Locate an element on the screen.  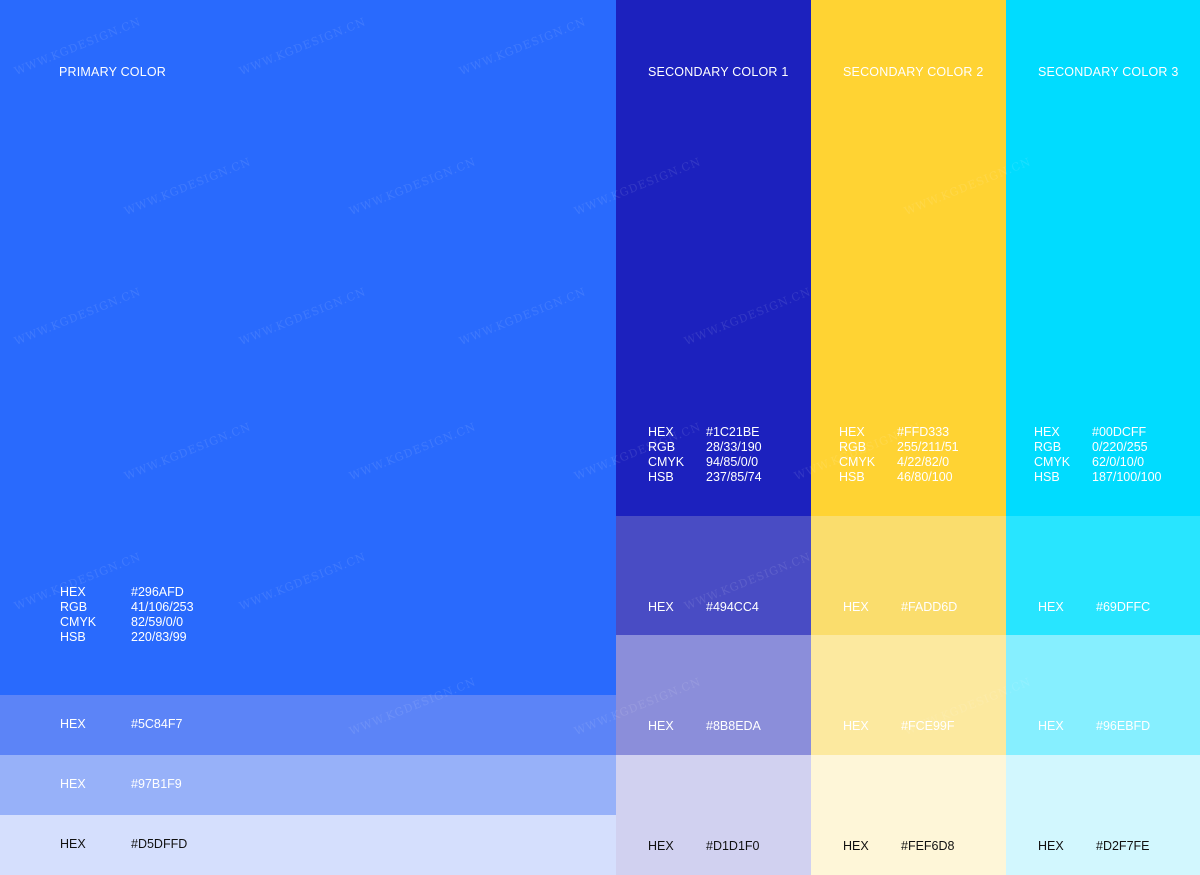
spec-row-rgb: RGB 255/211/51 is located at coordinates (899, 447).